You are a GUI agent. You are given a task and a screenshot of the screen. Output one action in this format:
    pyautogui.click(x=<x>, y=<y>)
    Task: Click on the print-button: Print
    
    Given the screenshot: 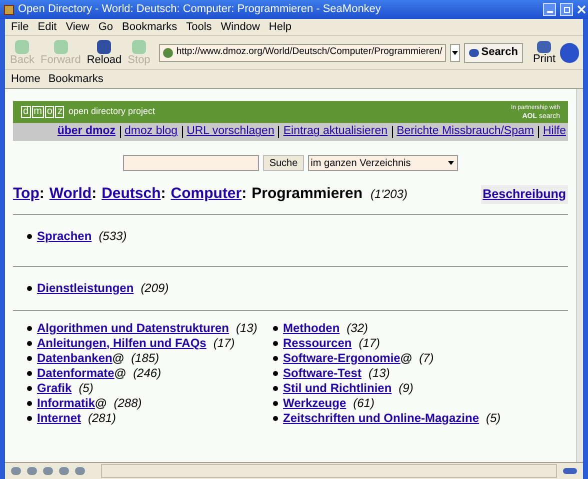 What is the action you would take?
    pyautogui.click(x=544, y=52)
    